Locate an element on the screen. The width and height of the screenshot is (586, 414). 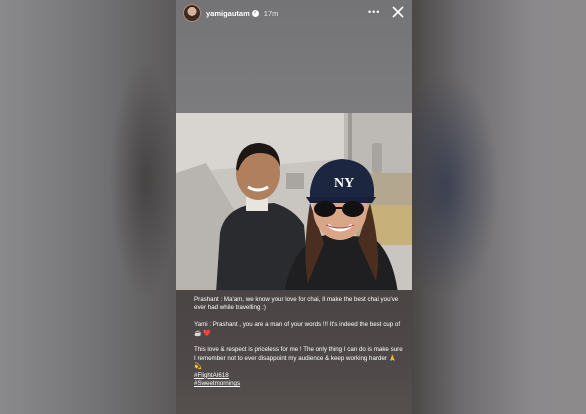
close-icon is located at coordinates (398, 12).